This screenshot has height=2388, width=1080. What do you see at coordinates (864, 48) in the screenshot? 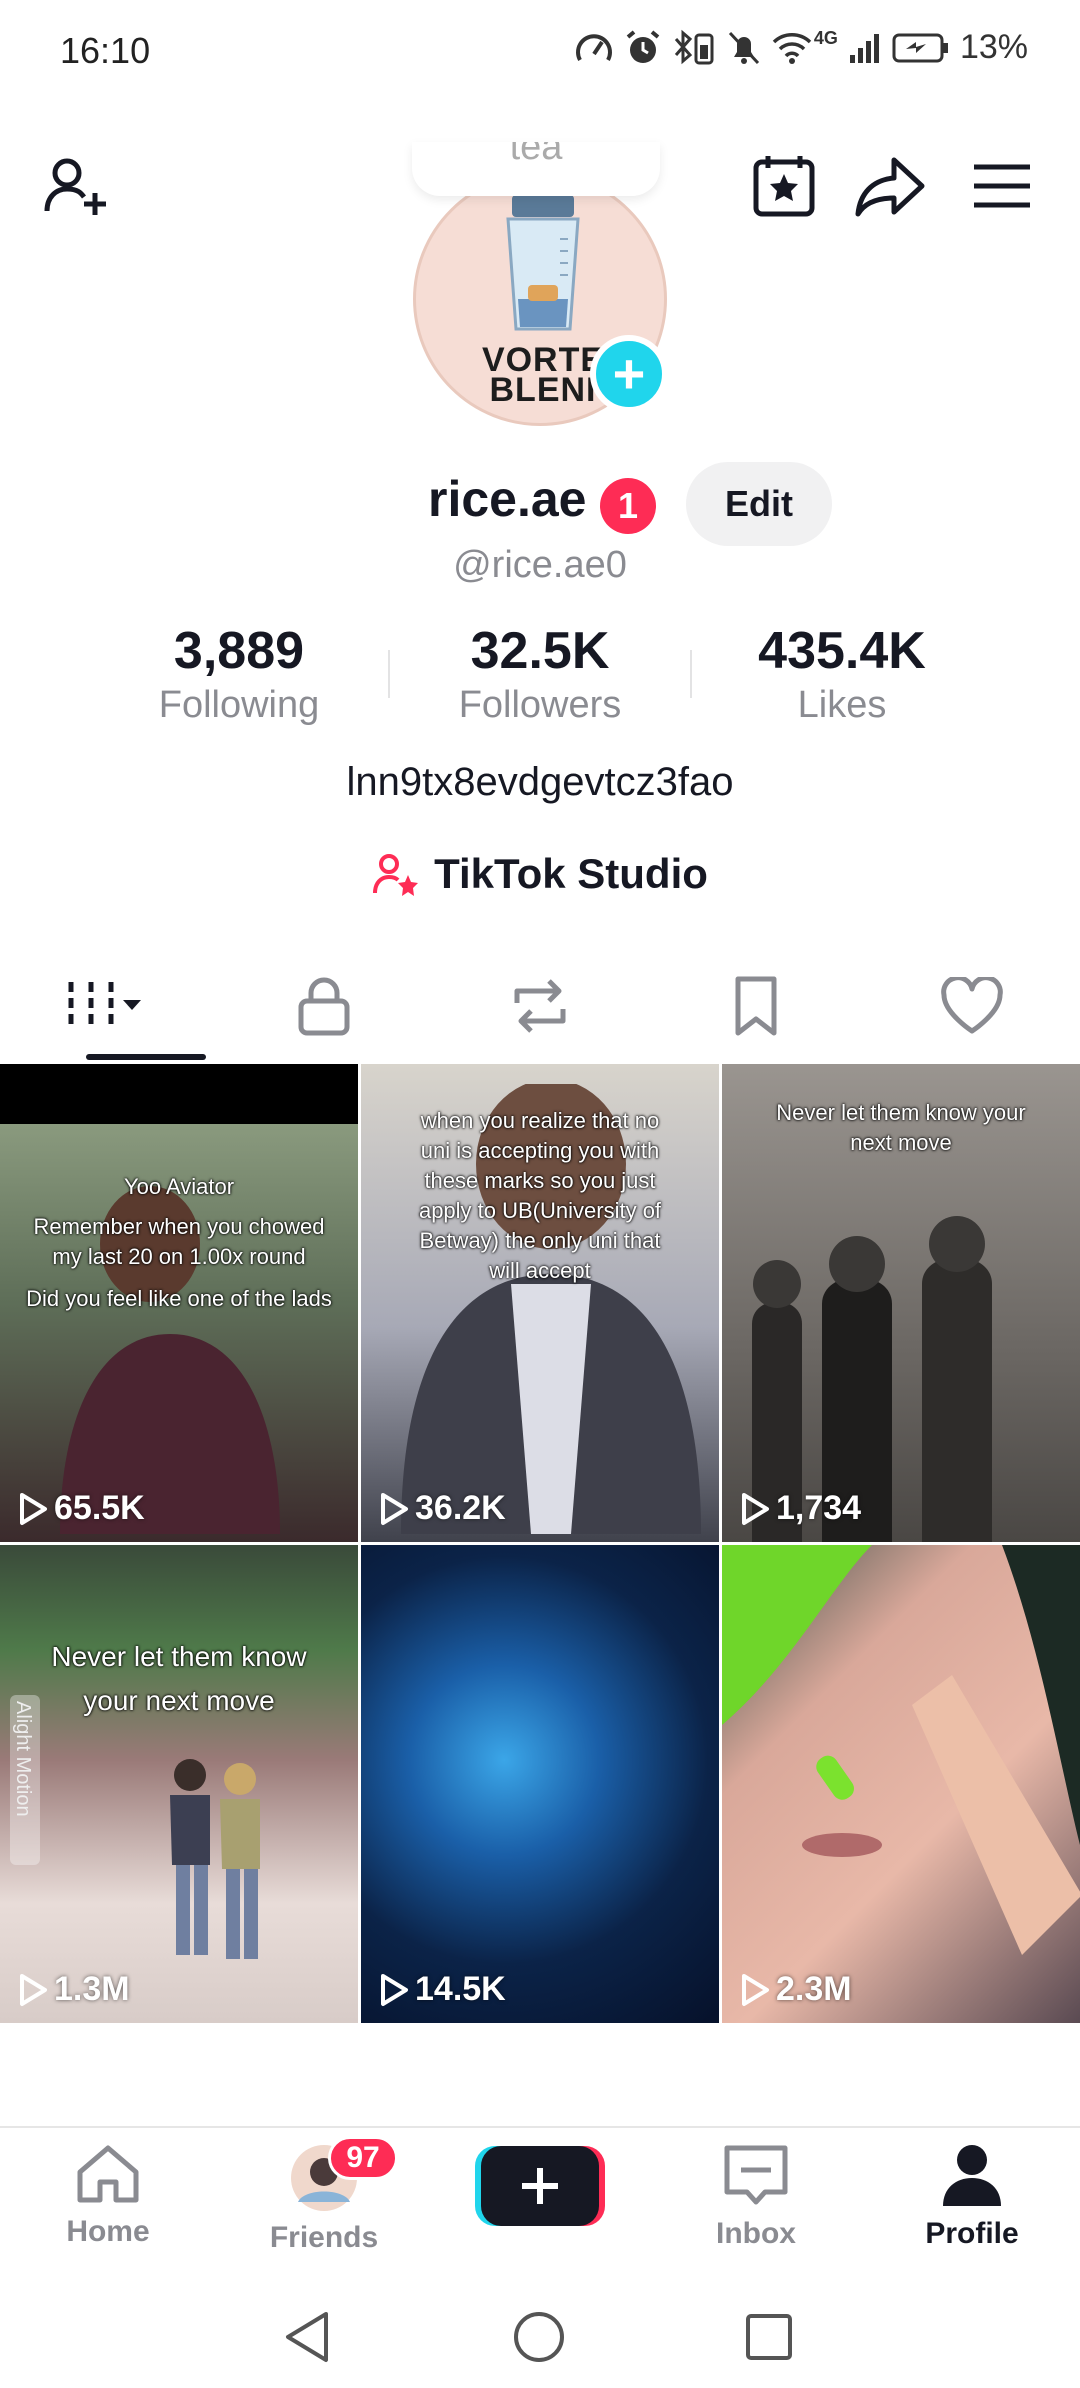
I see `signal-icon` at bounding box center [864, 48].